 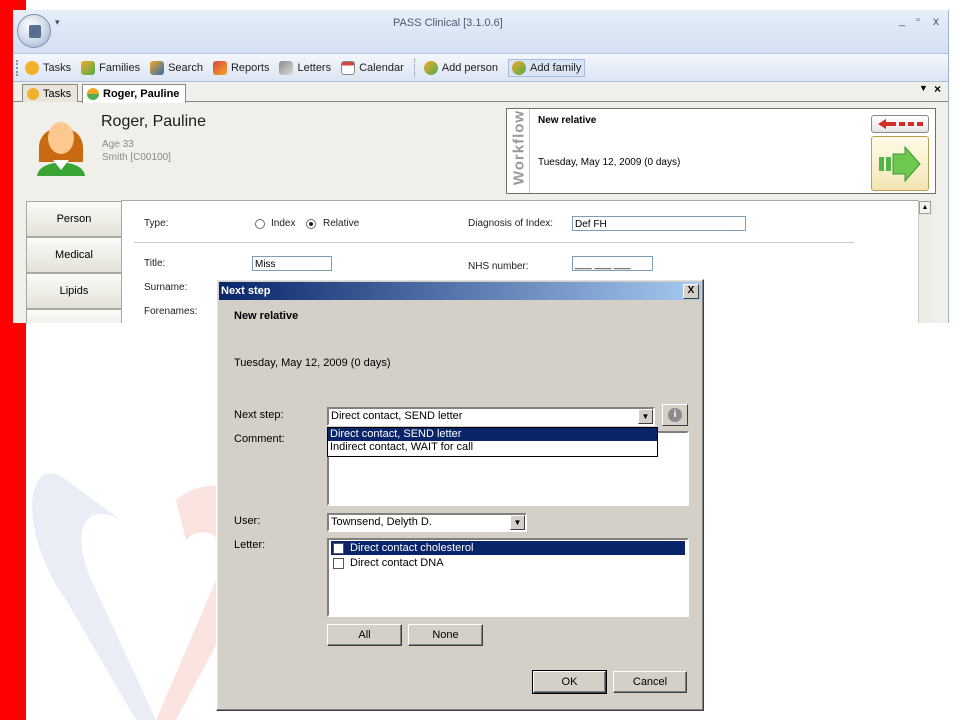 What do you see at coordinates (519, 147) in the screenshot?
I see `workflow-label-text: Workflow` at bounding box center [519, 147].